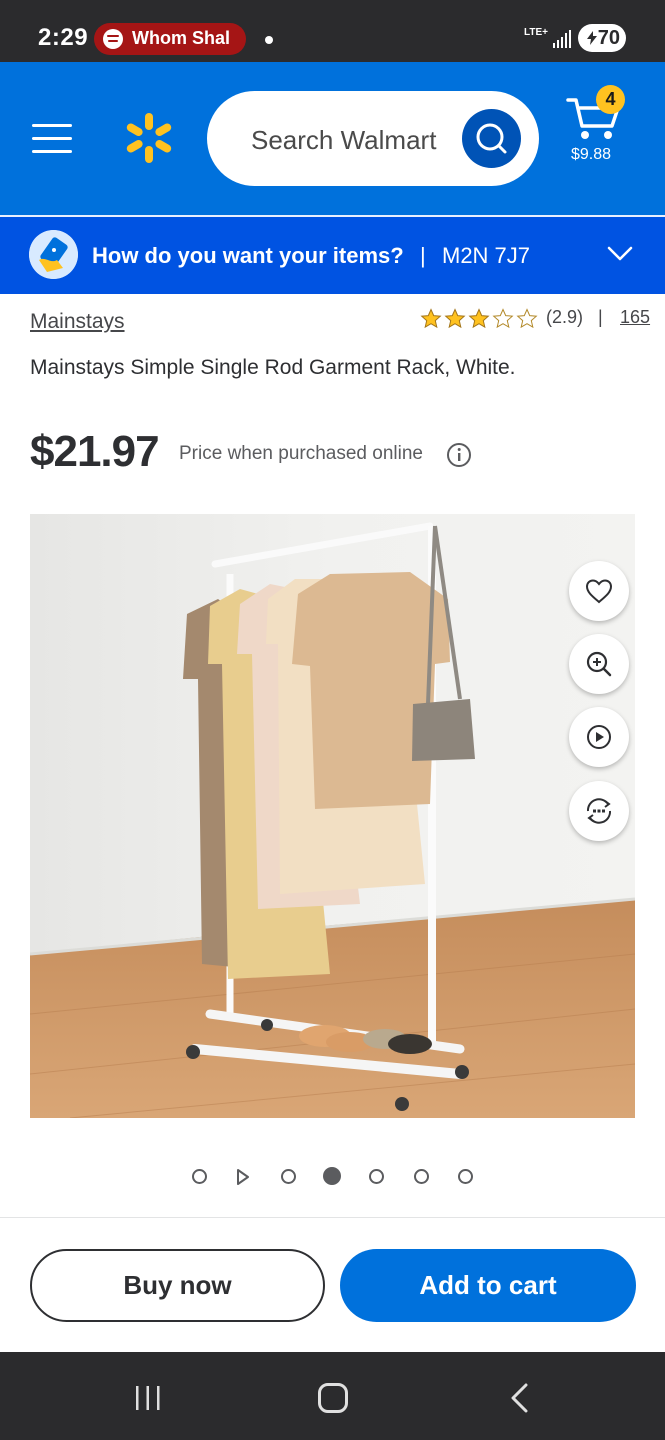 The width and height of the screenshot is (665, 1440). I want to click on zoom-in-icon, so click(599, 664).